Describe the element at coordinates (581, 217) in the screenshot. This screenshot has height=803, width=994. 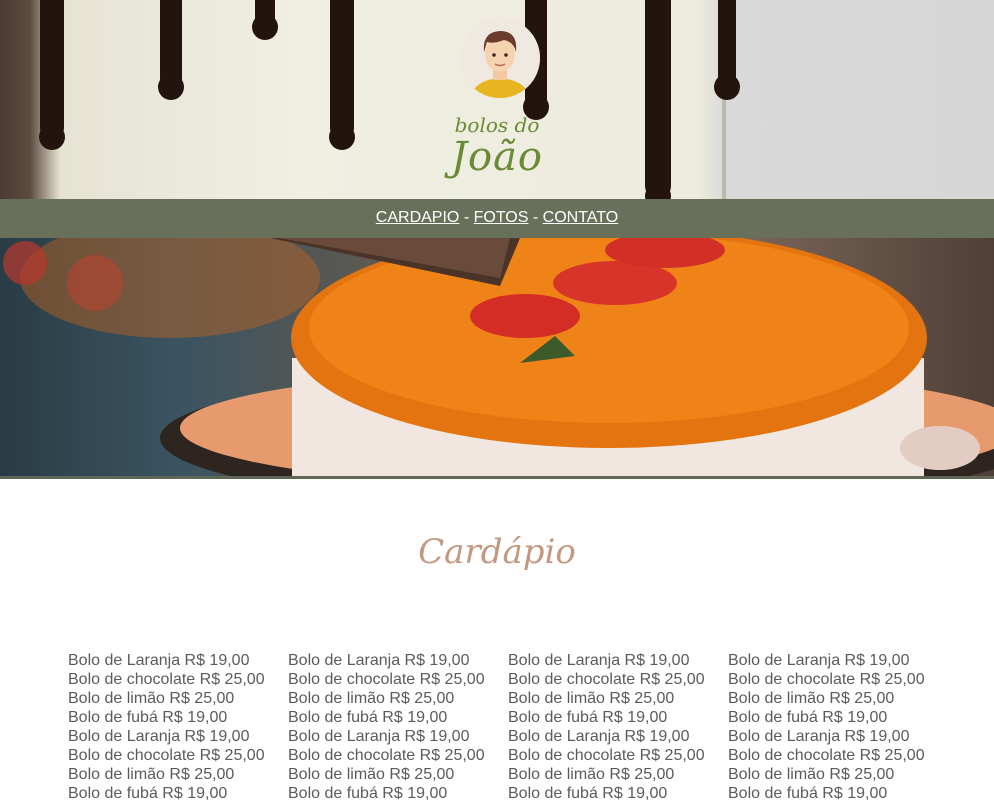
I see `nav-link-contato: CONTATO` at that location.